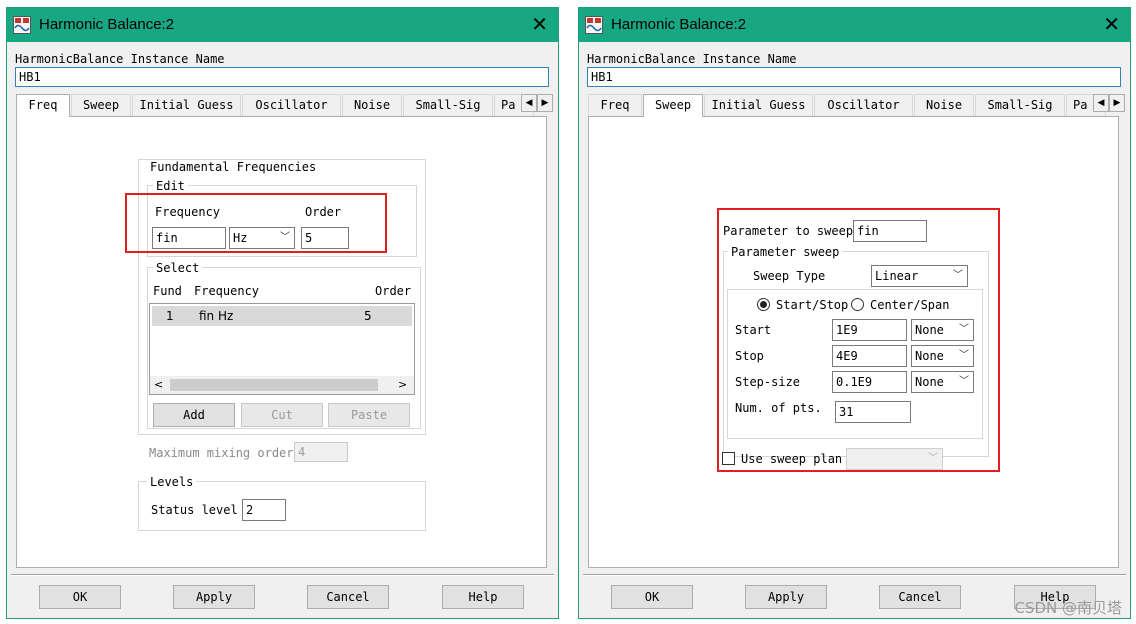 This screenshot has width=1136, height=624. I want to click on scroll-left-icon: <, so click(158, 385).